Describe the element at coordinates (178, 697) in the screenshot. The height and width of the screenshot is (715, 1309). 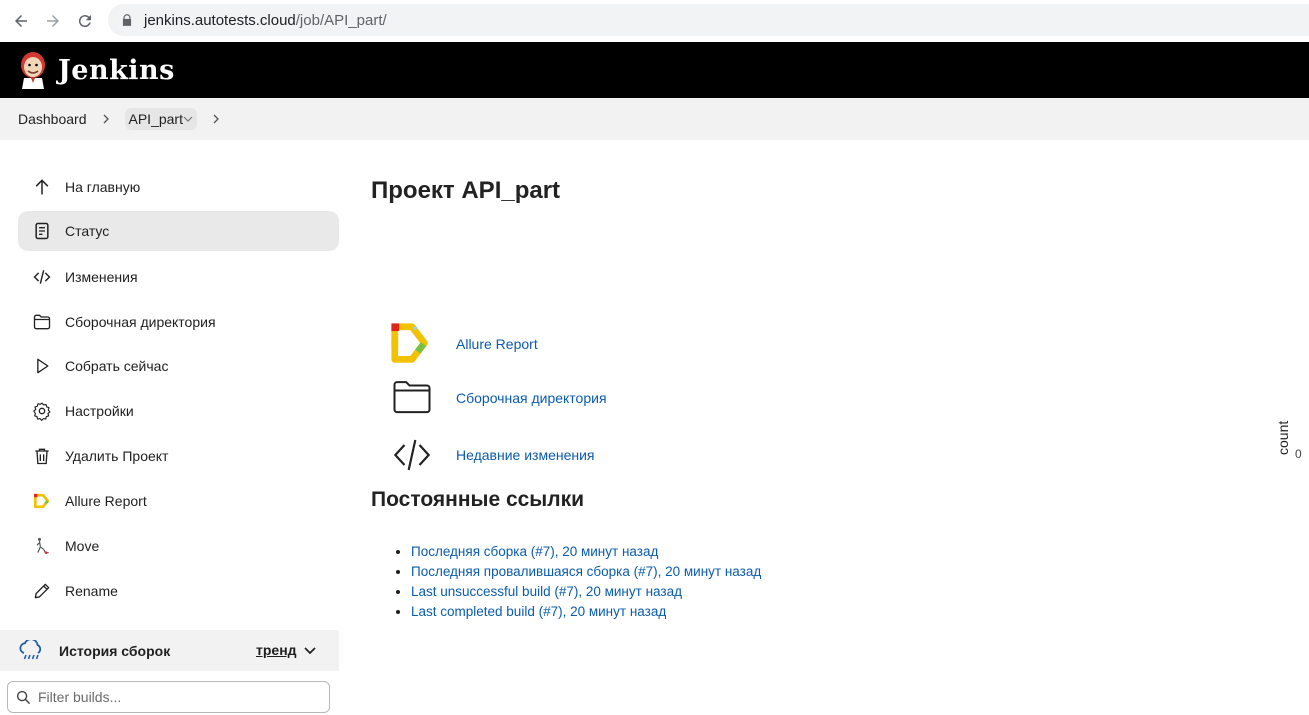
I see `filter-builds-input` at that location.